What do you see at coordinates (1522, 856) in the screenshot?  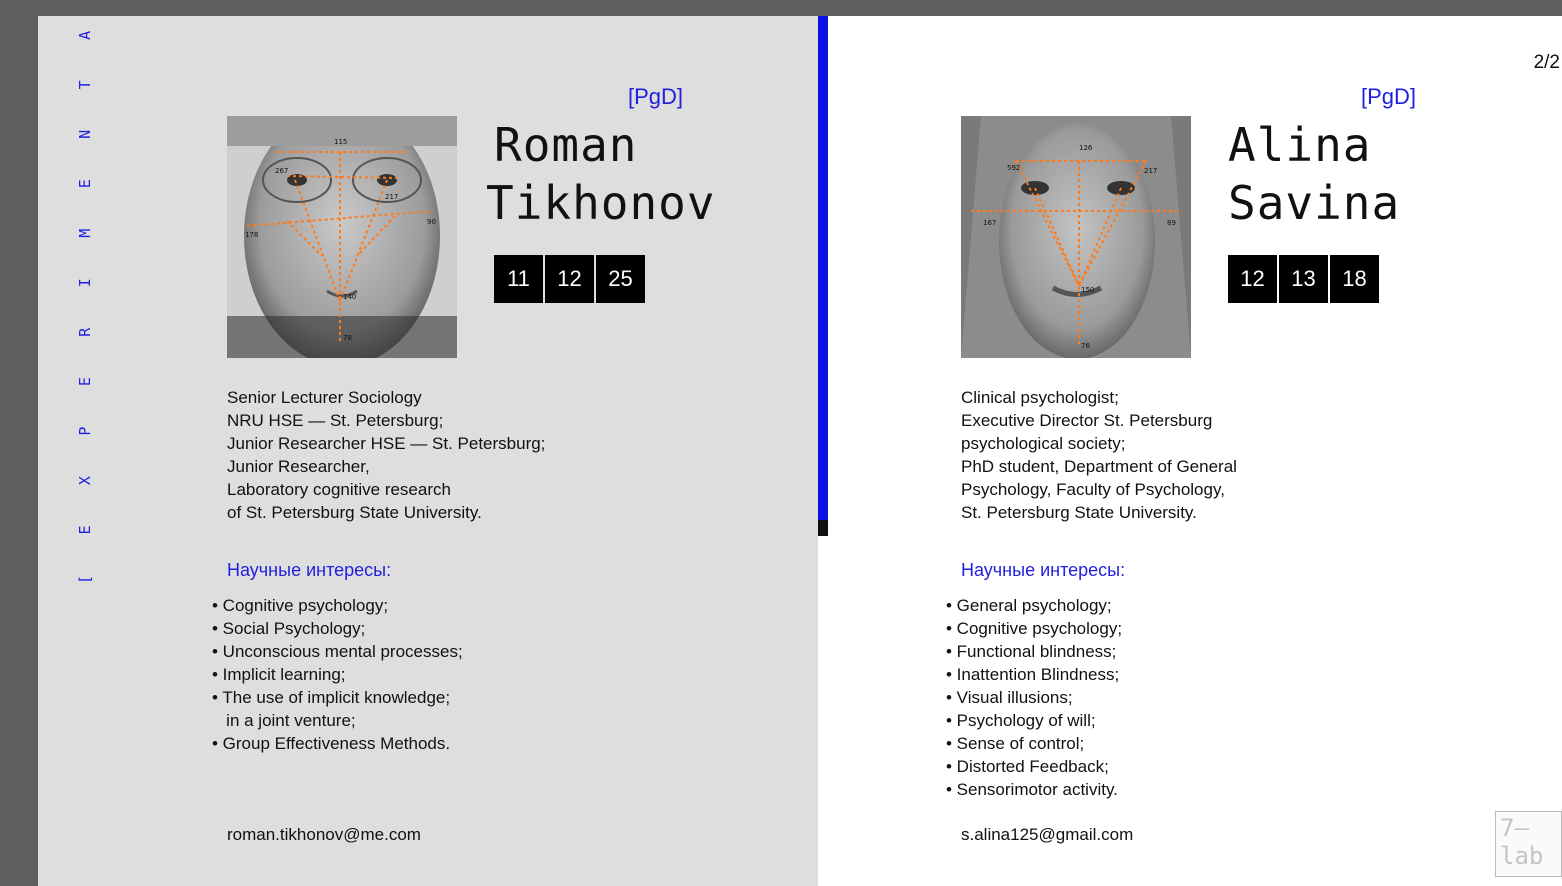 I see `logo-line: lab` at bounding box center [1522, 856].